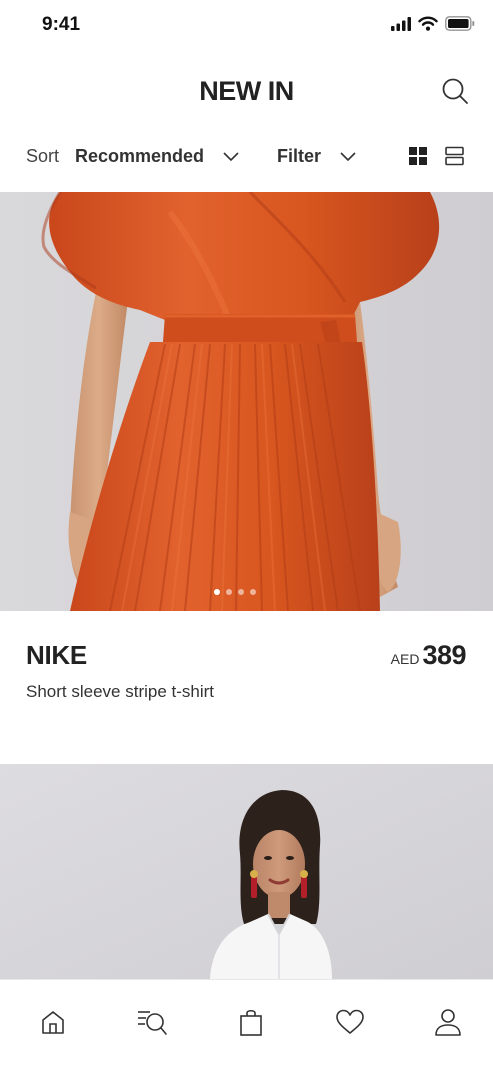 The width and height of the screenshot is (493, 1065). I want to click on price-currency: AED, so click(405, 659).